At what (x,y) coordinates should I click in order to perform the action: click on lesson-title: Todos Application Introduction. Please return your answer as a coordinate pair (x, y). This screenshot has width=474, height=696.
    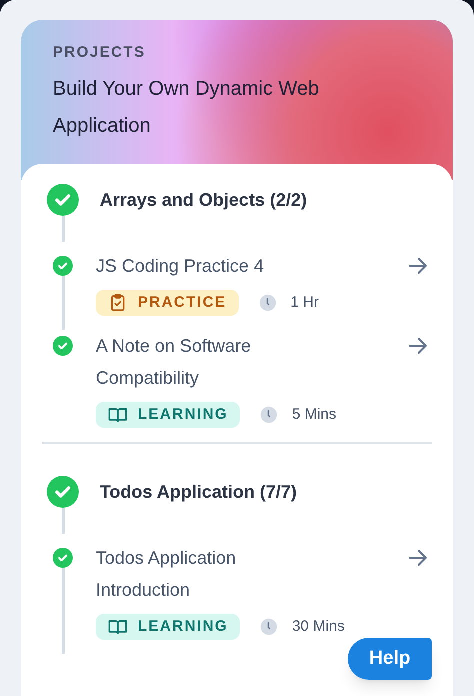
    Looking at the image, I should click on (211, 574).